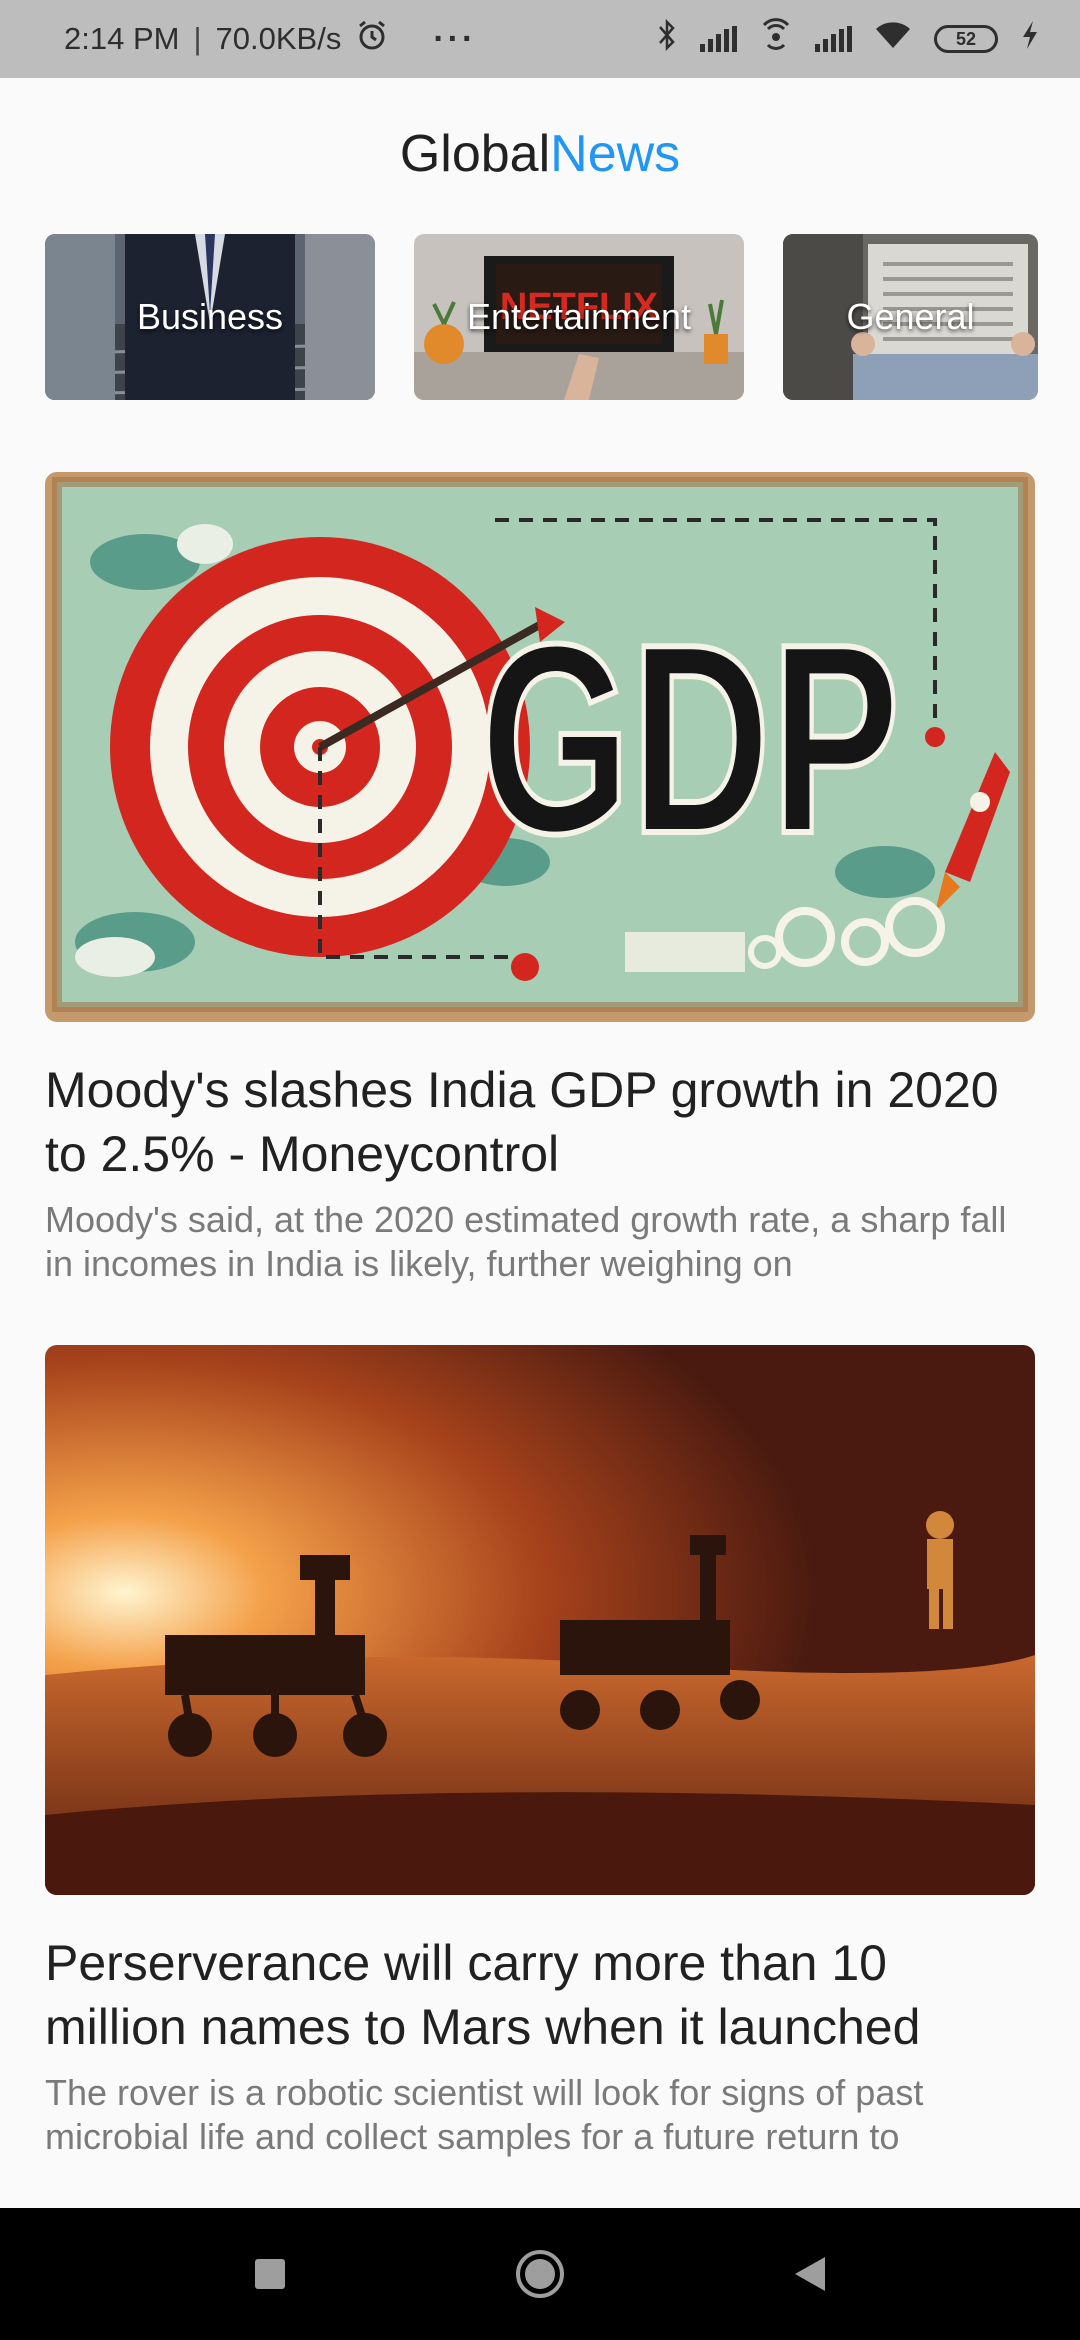 The width and height of the screenshot is (1080, 2340). I want to click on battery-icon: 52, so click(966, 39).